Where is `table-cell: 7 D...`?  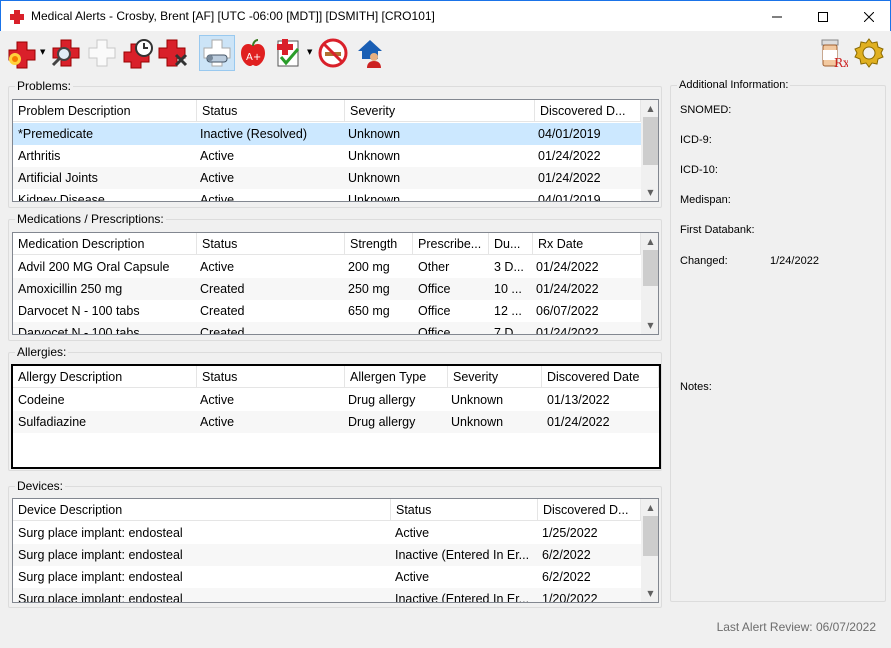 table-cell: 7 D... is located at coordinates (509, 330).